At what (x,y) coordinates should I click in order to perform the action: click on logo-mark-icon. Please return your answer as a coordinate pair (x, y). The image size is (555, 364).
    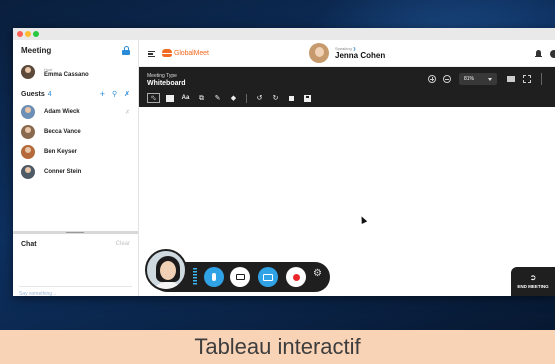
    Looking at the image, I should click on (167, 53).